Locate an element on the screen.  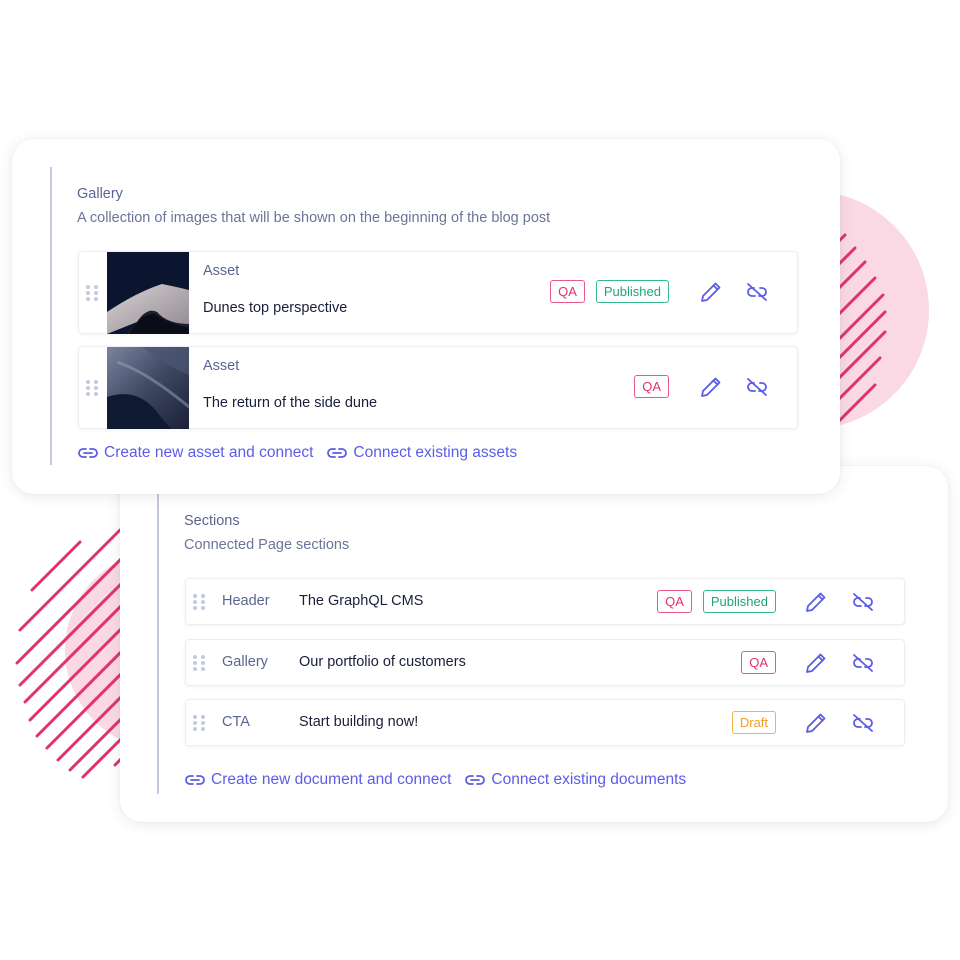
section-row: Header The GraphQL CMS QA Published is located at coordinates (545, 601).